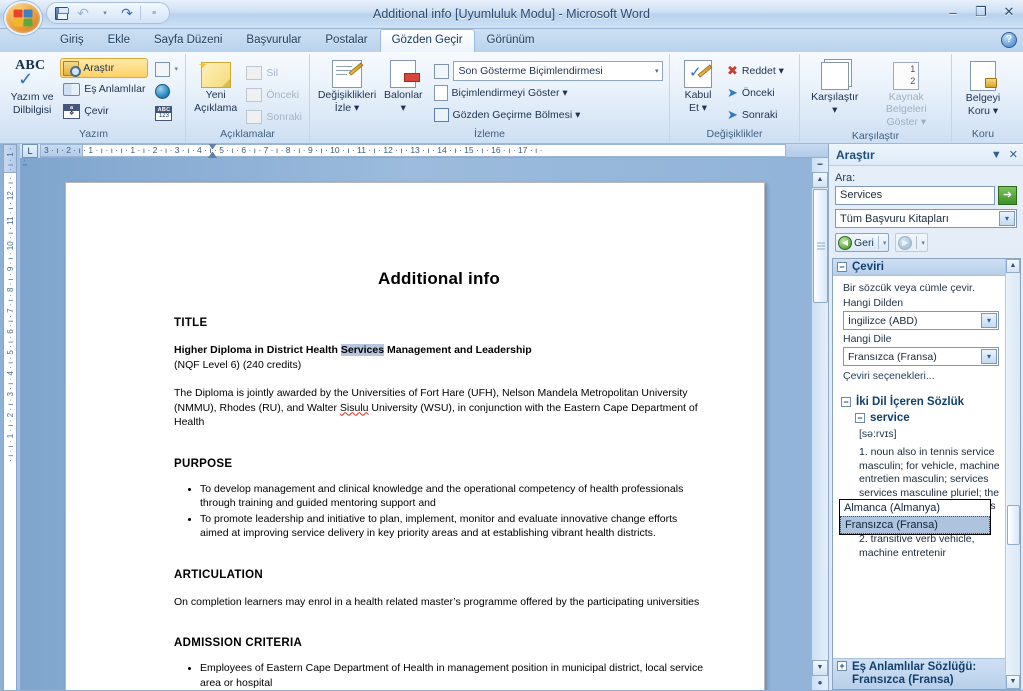 Image resolution: width=1023 pixels, height=691 pixels. What do you see at coordinates (216, 108) in the screenshot?
I see `new-comment-label-line2: Açıklama` at bounding box center [216, 108].